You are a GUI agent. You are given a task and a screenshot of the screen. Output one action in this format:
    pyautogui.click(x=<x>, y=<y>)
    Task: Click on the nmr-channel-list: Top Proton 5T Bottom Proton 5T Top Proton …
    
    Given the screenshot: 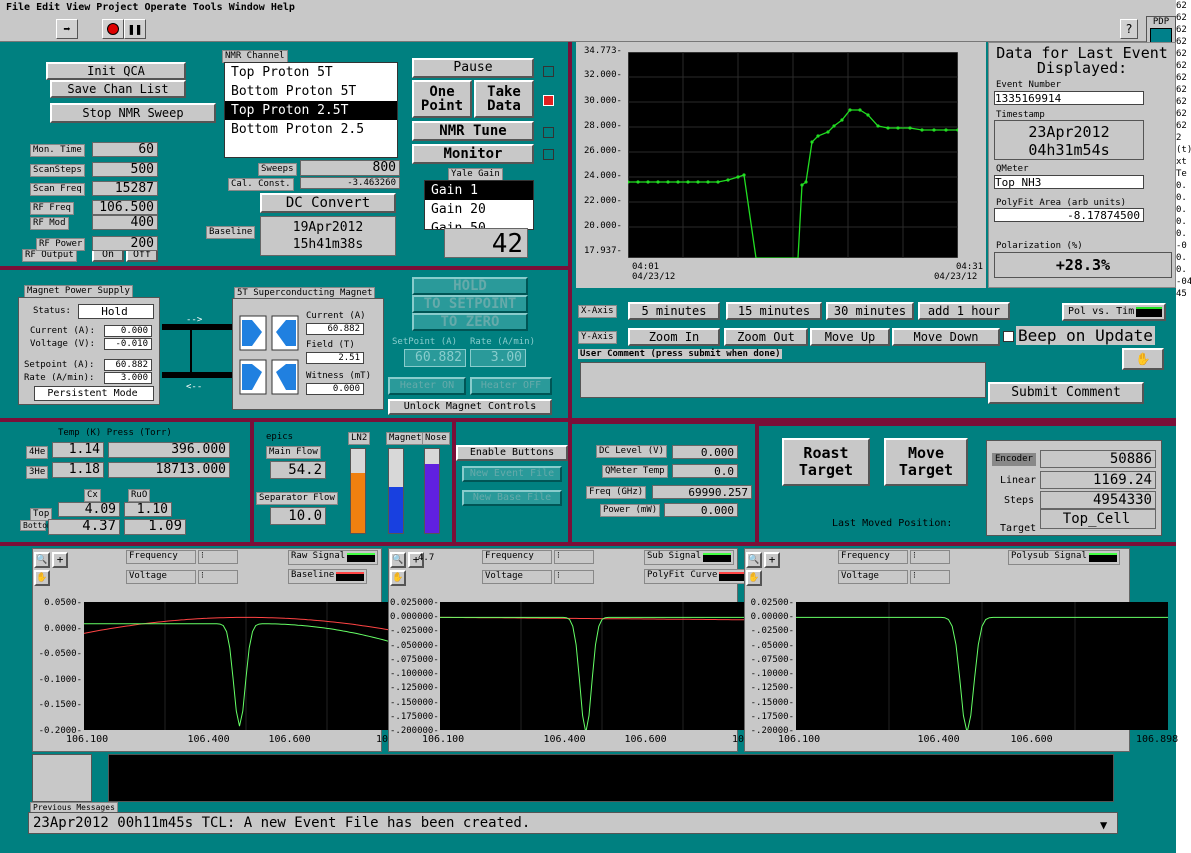 What is the action you would take?
    pyautogui.click(x=311, y=110)
    